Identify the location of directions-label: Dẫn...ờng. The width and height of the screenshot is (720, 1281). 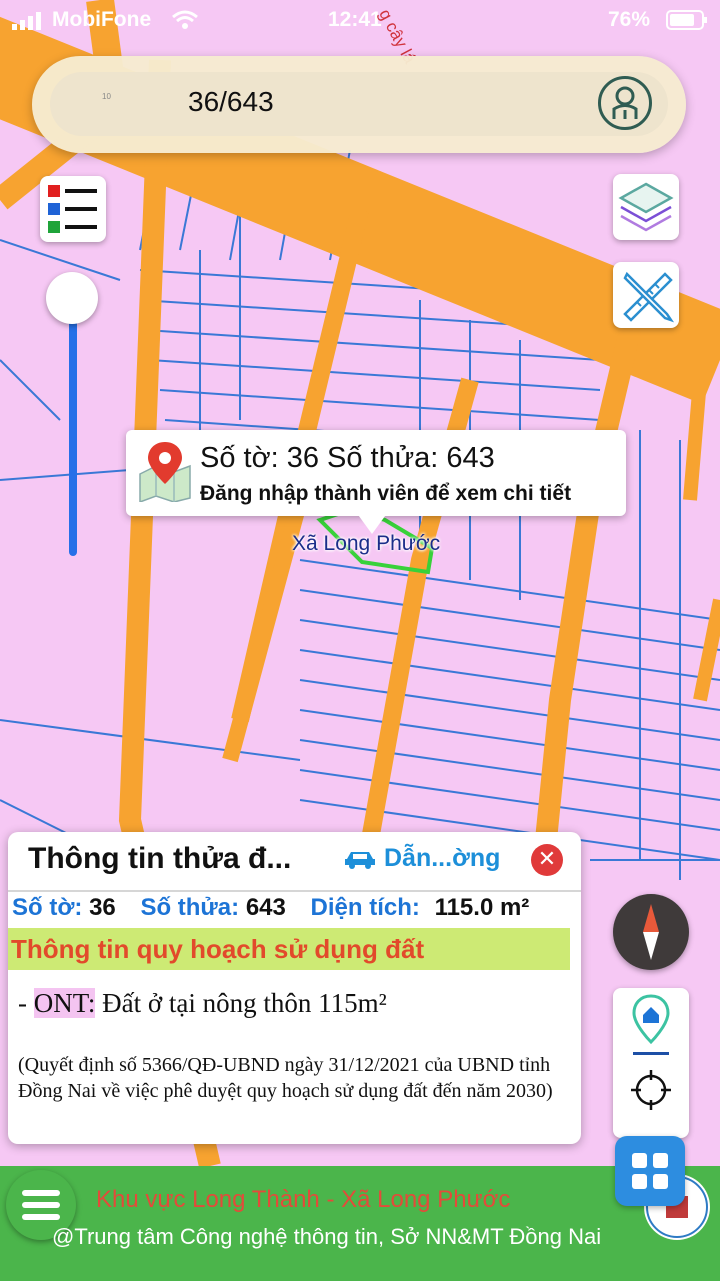
(442, 858).